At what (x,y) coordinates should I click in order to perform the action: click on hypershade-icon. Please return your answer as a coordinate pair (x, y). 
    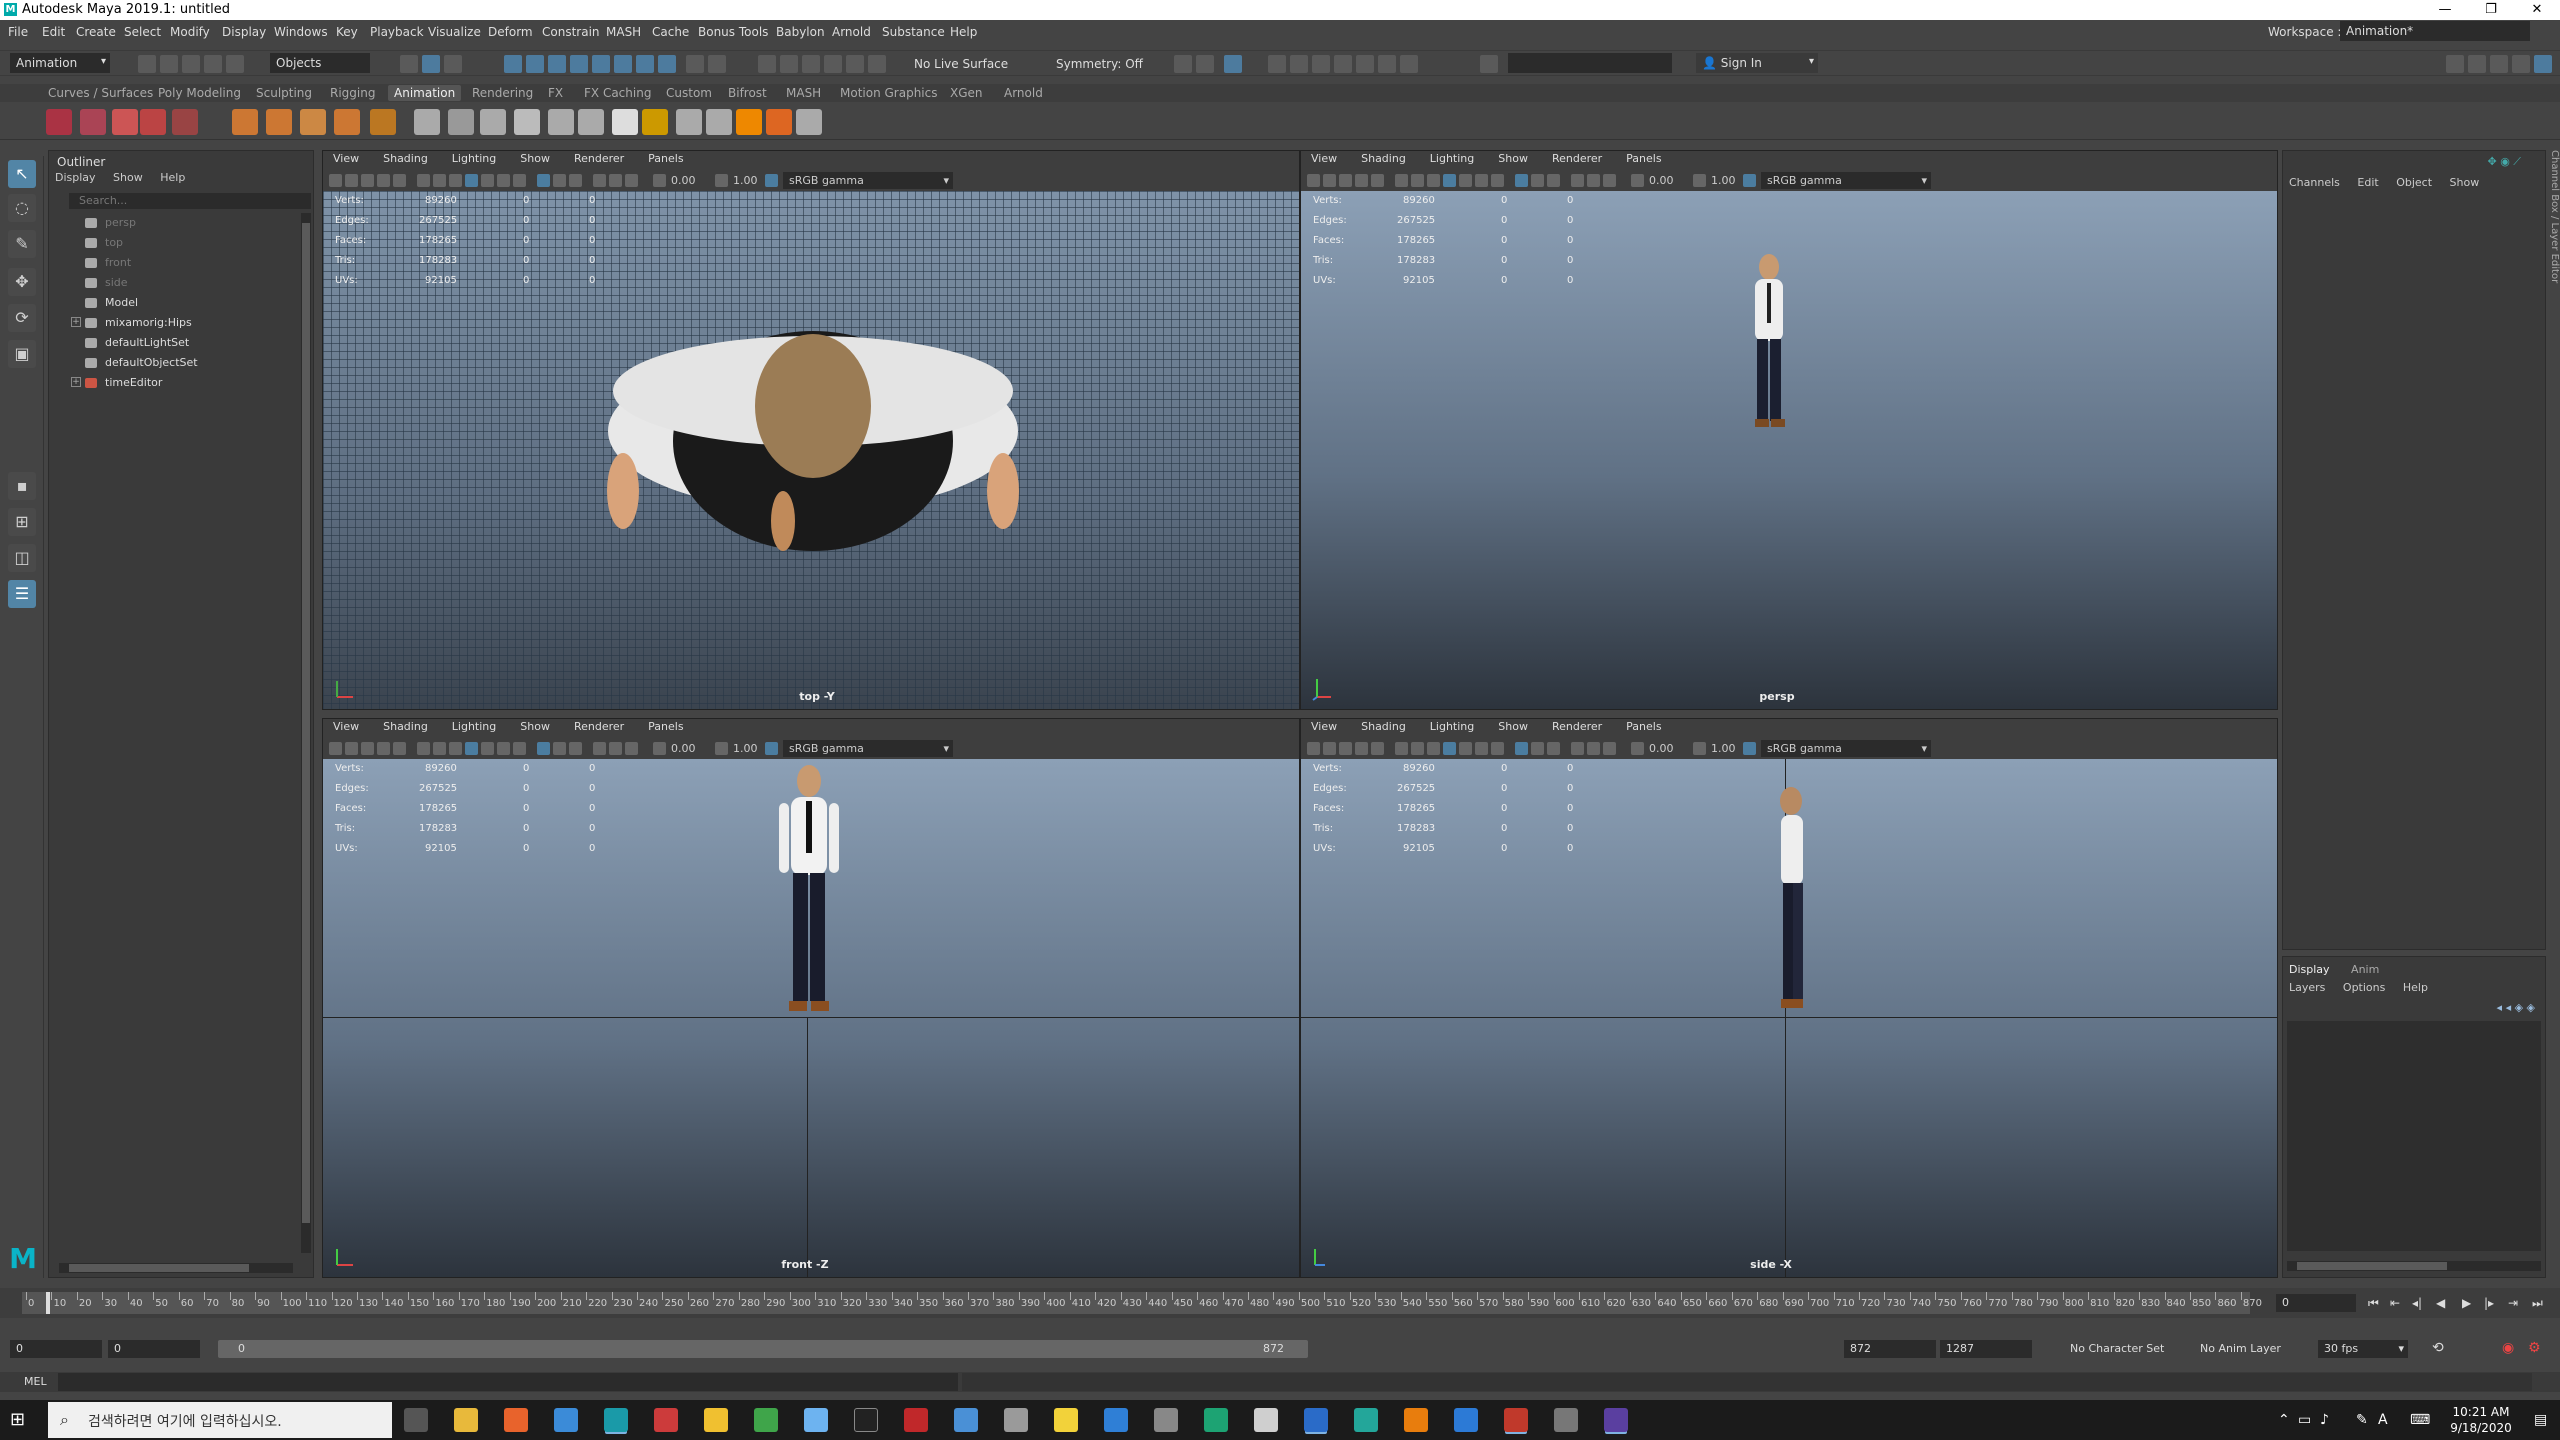
    Looking at the image, I should click on (1343, 64).